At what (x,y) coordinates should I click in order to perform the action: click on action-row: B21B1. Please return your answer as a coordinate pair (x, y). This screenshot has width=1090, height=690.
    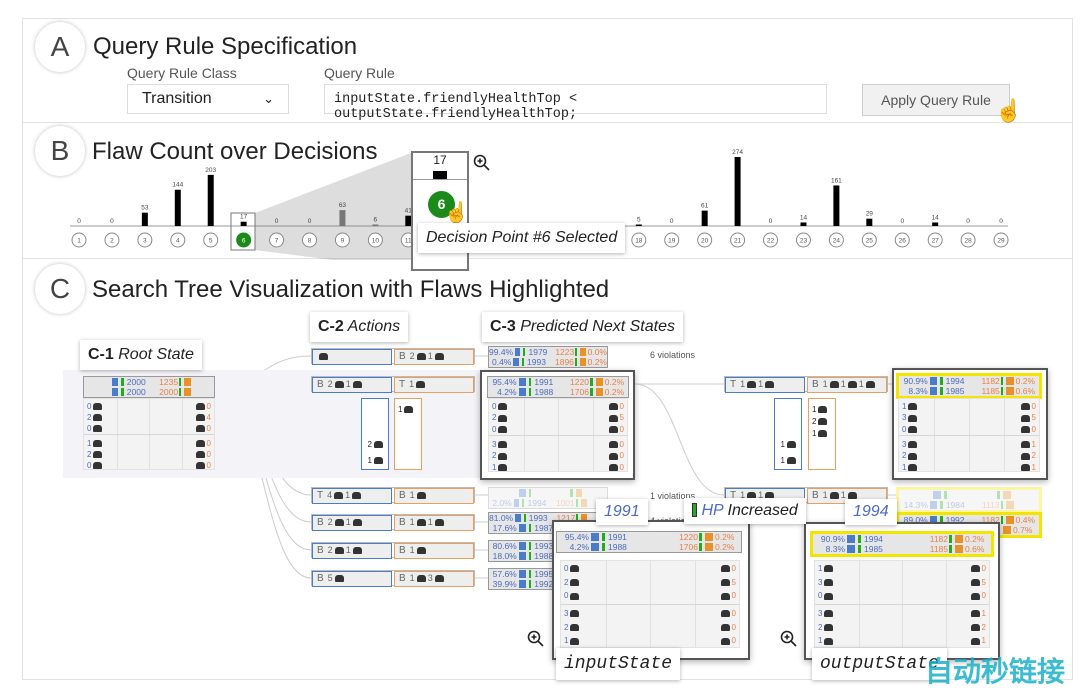
    Looking at the image, I should click on (393, 550).